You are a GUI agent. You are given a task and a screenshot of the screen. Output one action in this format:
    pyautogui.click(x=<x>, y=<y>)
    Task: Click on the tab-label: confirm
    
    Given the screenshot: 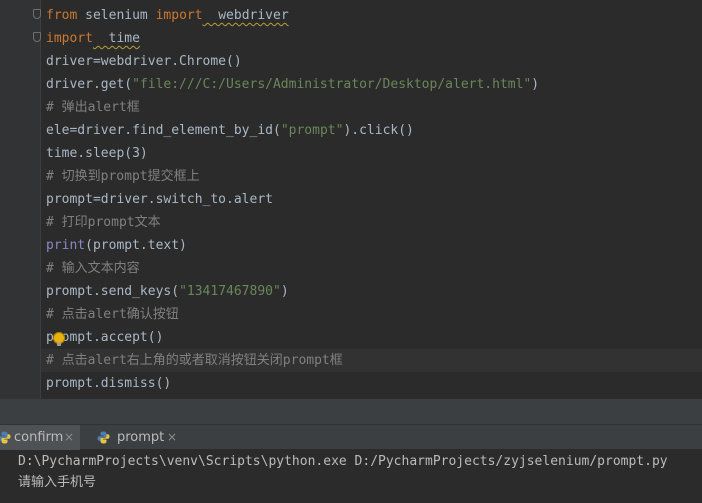 What is the action you would take?
    pyautogui.click(x=39, y=437)
    